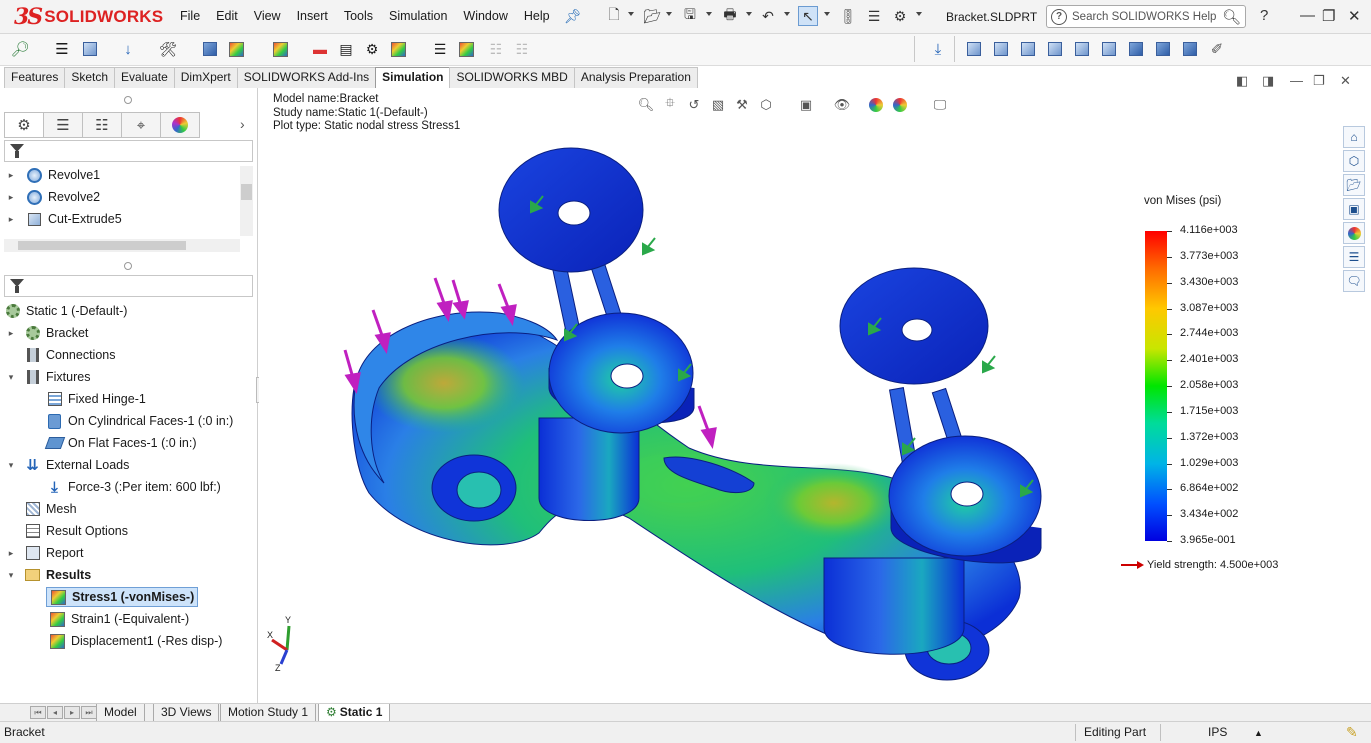 The image size is (1371, 743). I want to click on dimxpert-manager-tab: ⌖, so click(141, 125).